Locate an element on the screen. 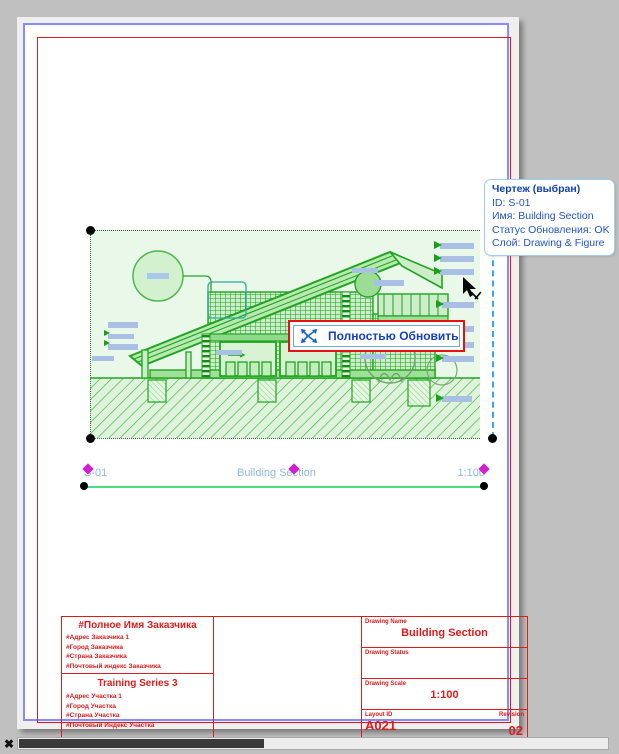 The image size is (619, 754). drawing-title-label-row: S-01 Building Section 1:100 is located at coordinates (284, 478).